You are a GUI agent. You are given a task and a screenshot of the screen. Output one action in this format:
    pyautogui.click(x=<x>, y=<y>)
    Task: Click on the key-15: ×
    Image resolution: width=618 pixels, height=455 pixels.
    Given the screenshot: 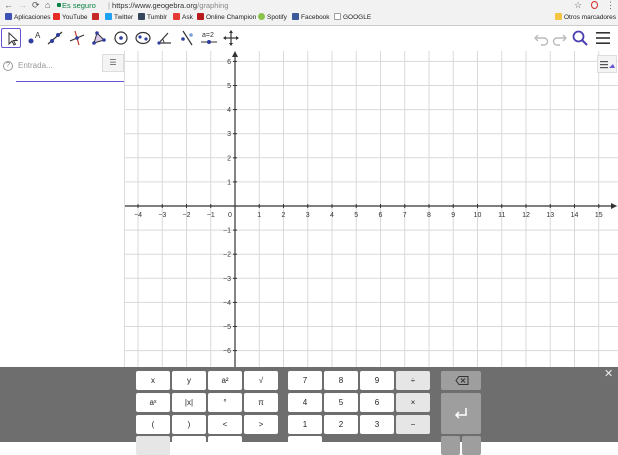 What is the action you would take?
    pyautogui.click(x=413, y=402)
    